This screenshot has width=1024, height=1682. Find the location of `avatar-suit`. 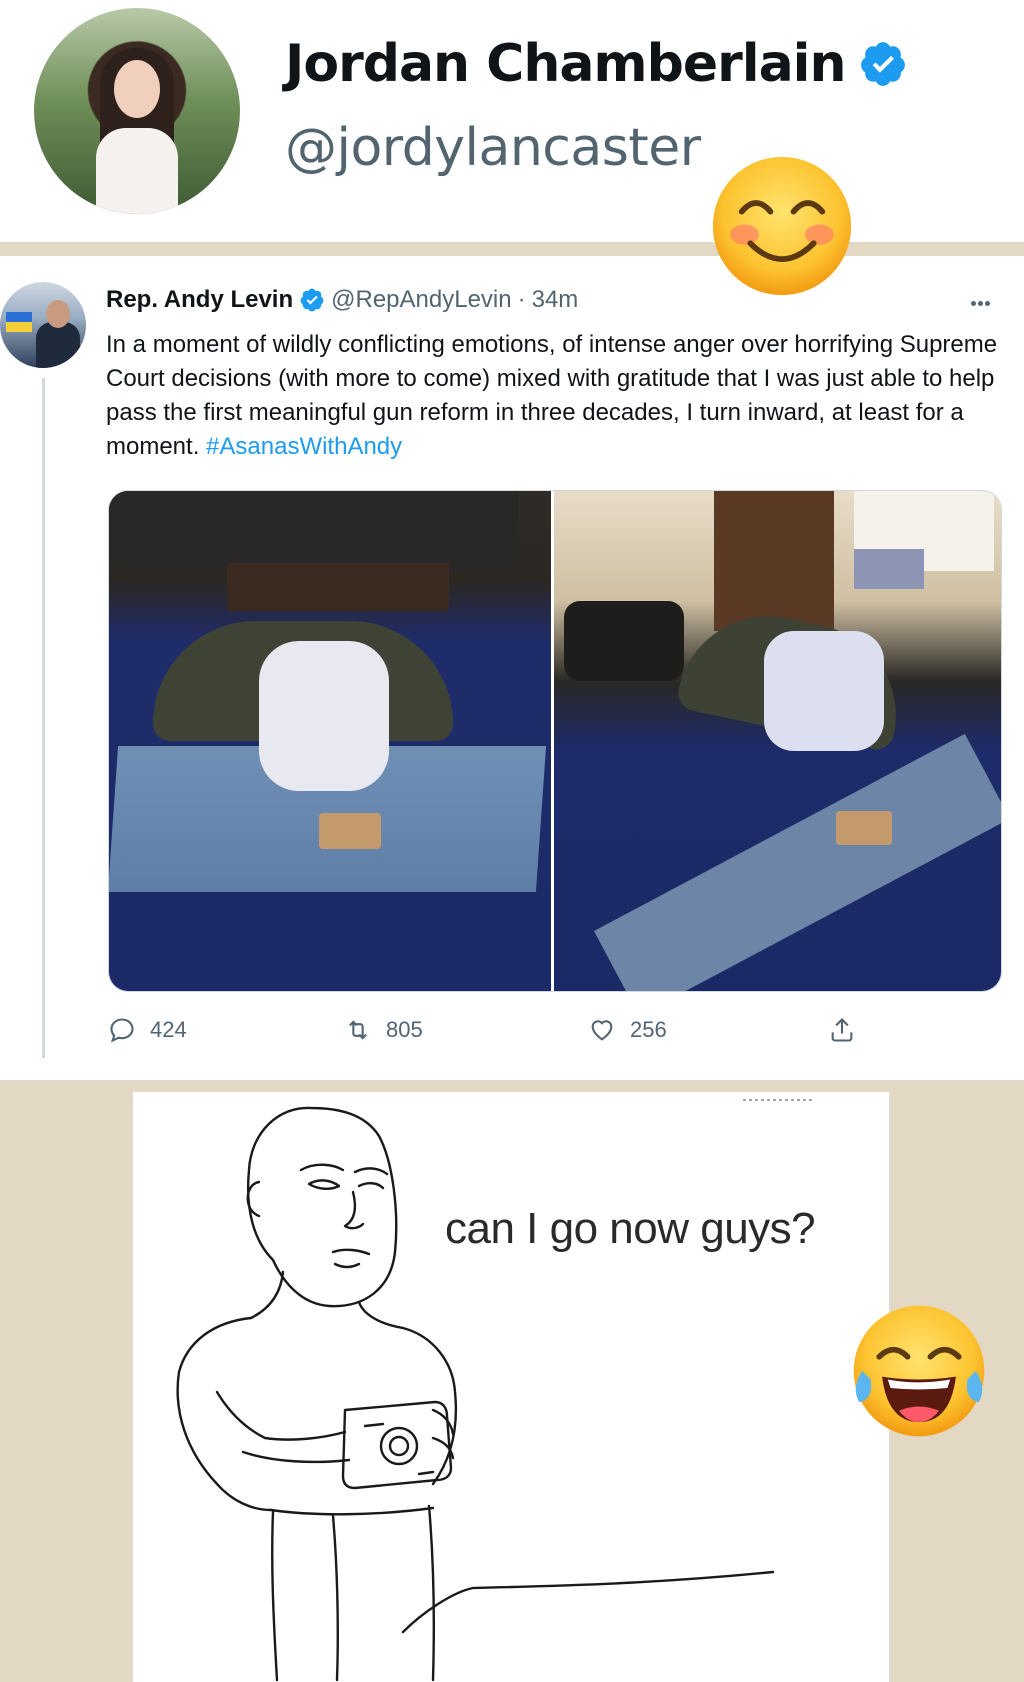

avatar-suit is located at coordinates (58, 345).